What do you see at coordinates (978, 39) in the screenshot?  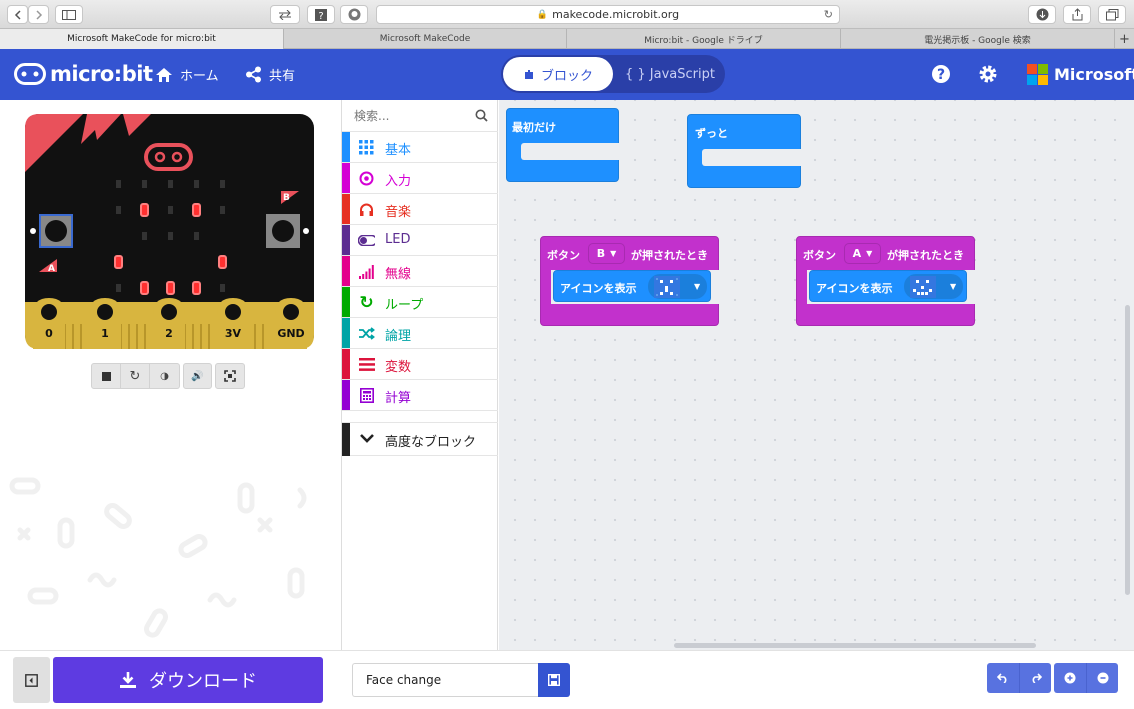 I see `browser-tab: 電光掲示板 - Google 検索` at bounding box center [978, 39].